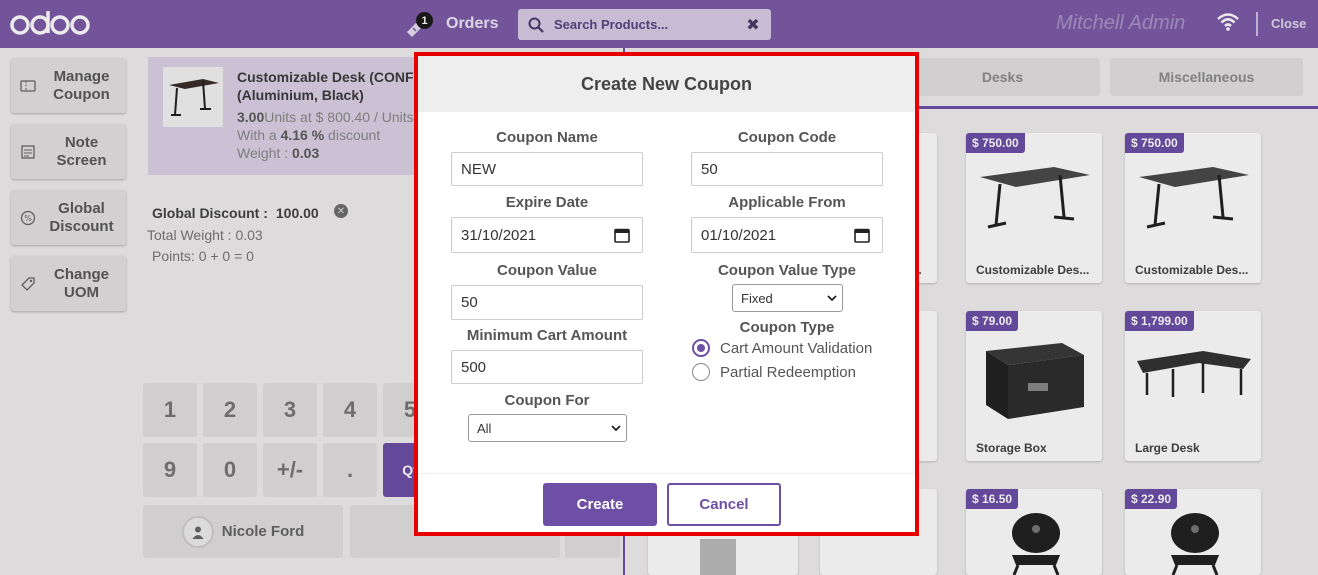  What do you see at coordinates (666, 504) in the screenshot?
I see `dialog-footer: Create Cancel` at bounding box center [666, 504].